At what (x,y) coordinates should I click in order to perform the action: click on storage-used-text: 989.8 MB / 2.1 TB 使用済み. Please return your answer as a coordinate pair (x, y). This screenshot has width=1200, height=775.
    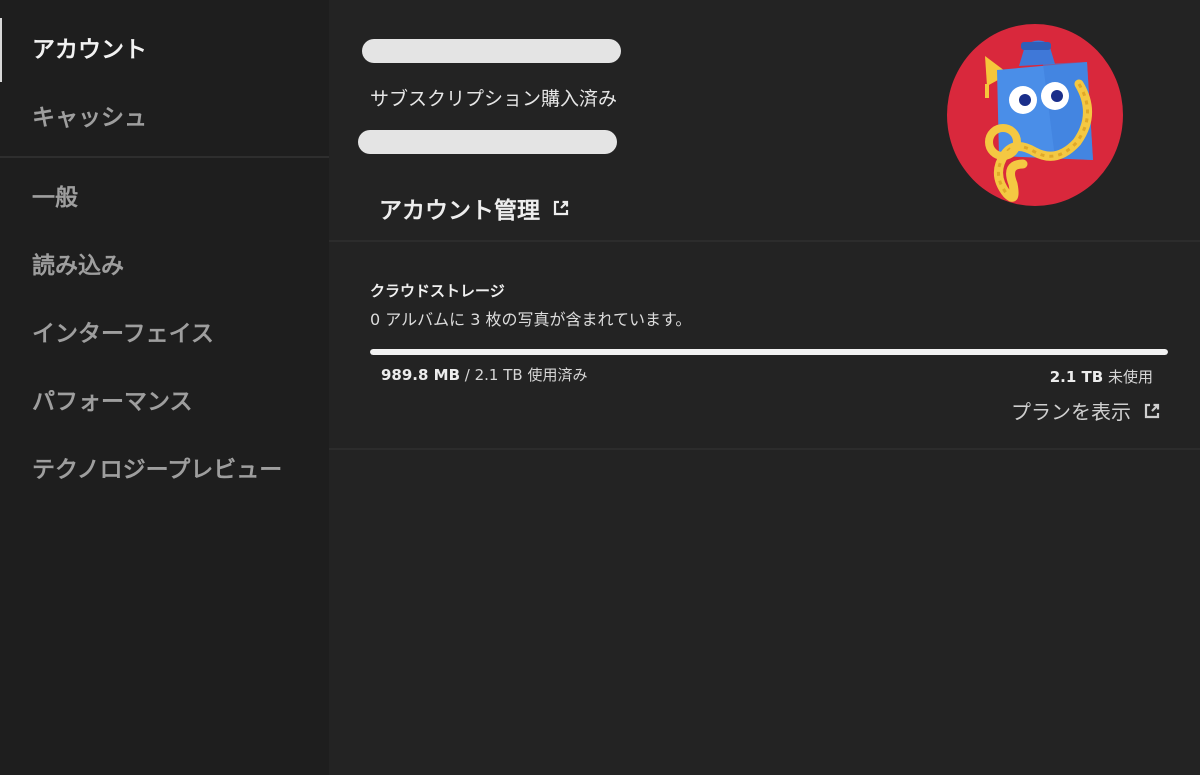
    Looking at the image, I should click on (484, 374).